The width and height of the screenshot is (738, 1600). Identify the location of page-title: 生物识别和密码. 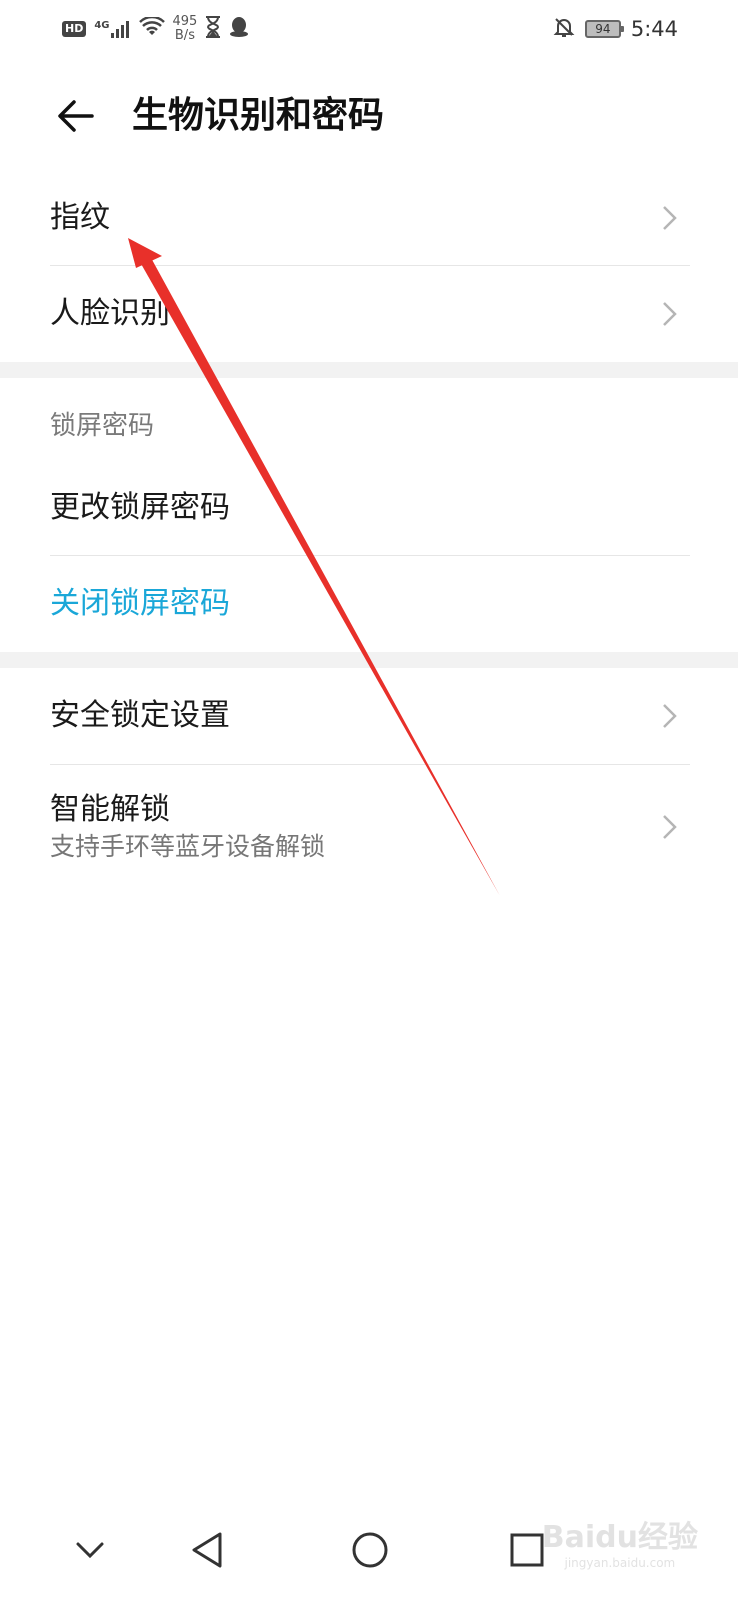
(258, 115).